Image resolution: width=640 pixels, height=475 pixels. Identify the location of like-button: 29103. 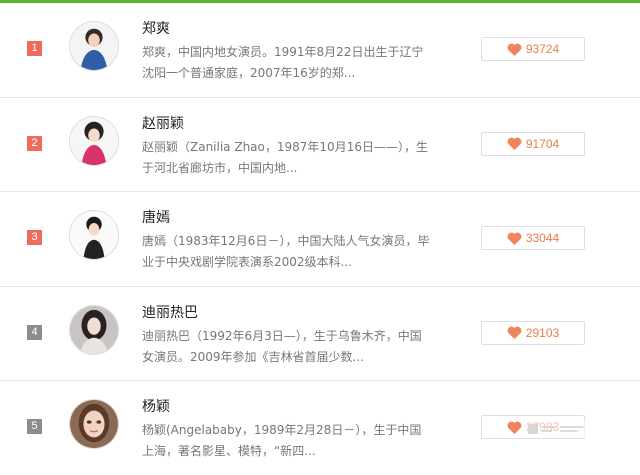
(533, 332).